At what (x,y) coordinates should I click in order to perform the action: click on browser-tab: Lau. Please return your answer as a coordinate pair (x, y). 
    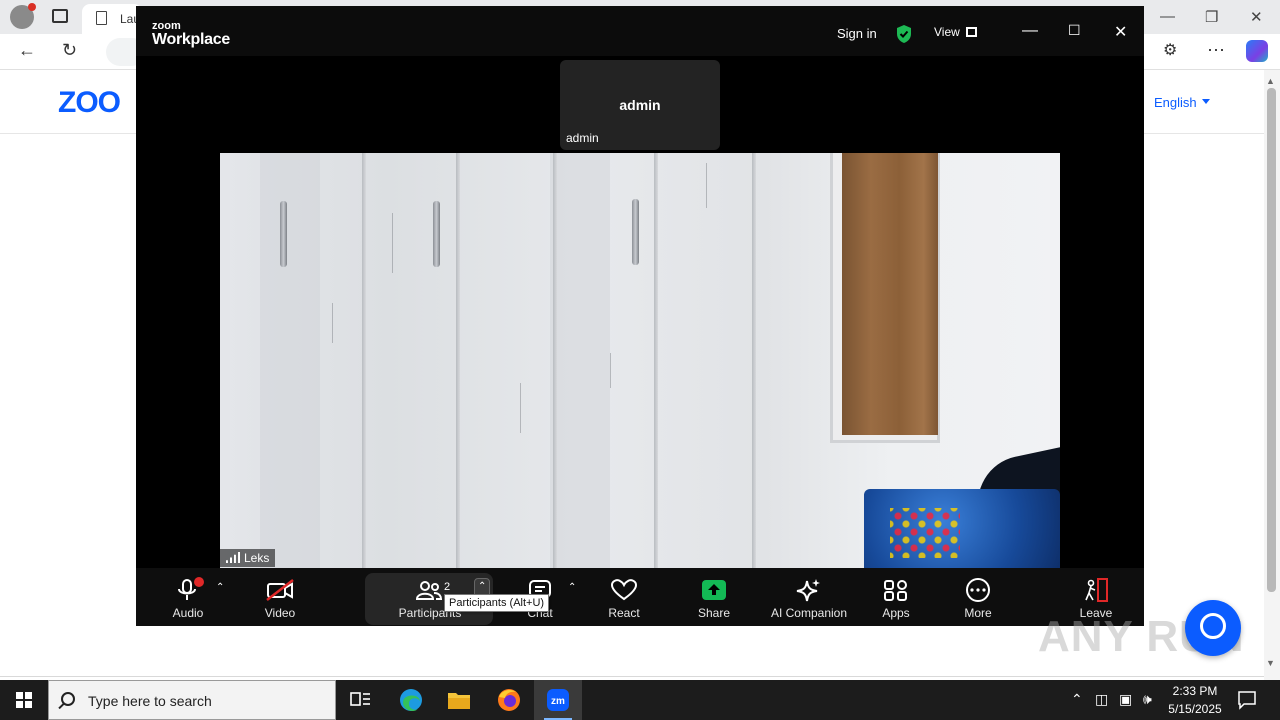
    Looking at the image, I should click on (112, 19).